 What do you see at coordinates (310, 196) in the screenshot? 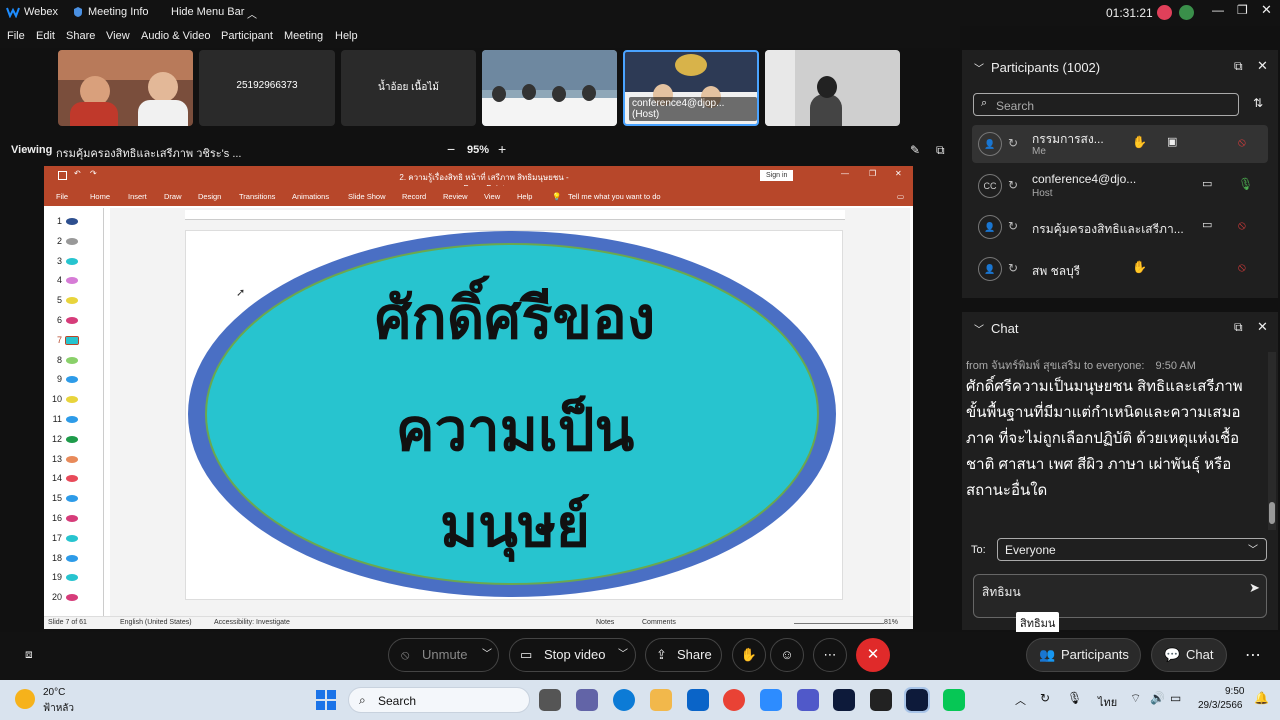
I see `ppt-tab-animations: Animations` at bounding box center [310, 196].